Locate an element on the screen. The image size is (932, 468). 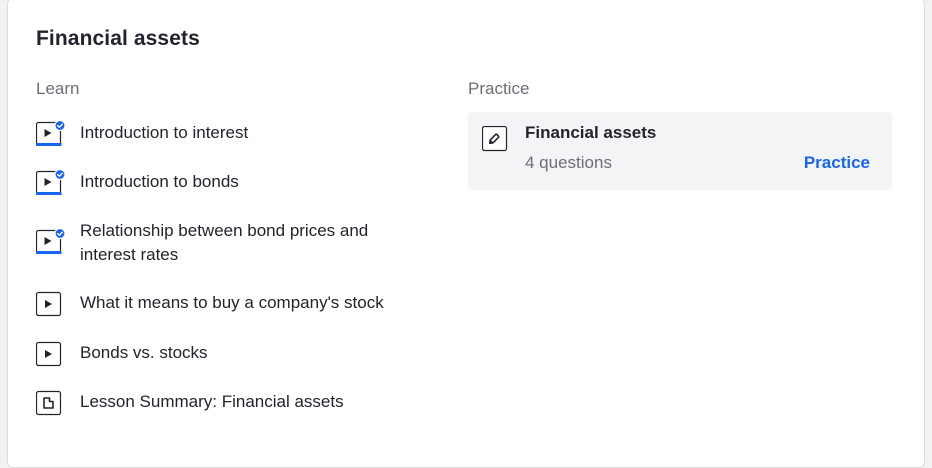
lesson-label: Bonds vs. stocks is located at coordinates (144, 352).